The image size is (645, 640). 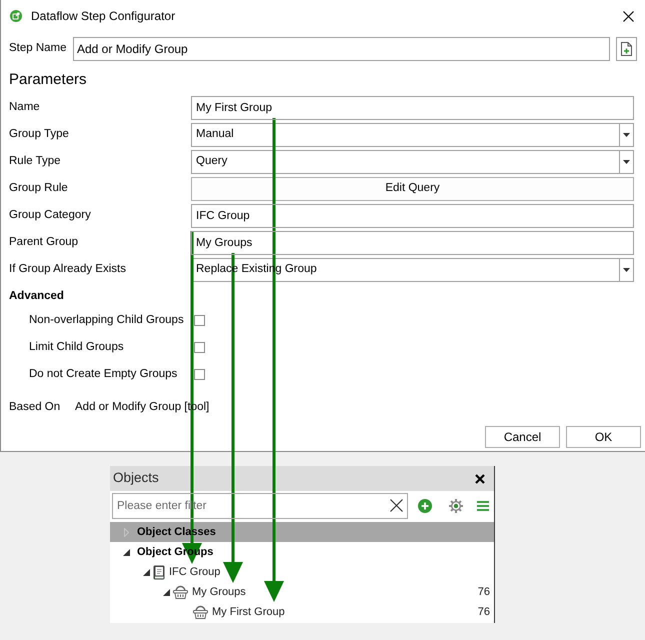 I want to click on section-heading: Advanced, so click(x=36, y=296).